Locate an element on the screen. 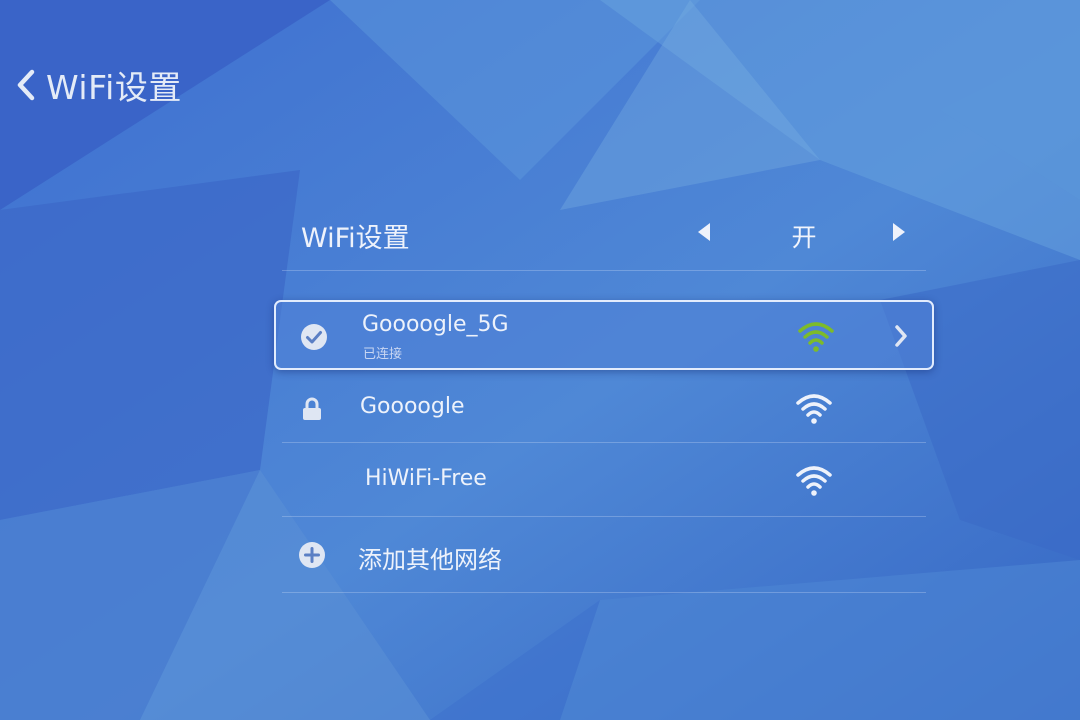 The height and width of the screenshot is (720, 1080). wifi-toggle-value: 开 is located at coordinates (804, 237).